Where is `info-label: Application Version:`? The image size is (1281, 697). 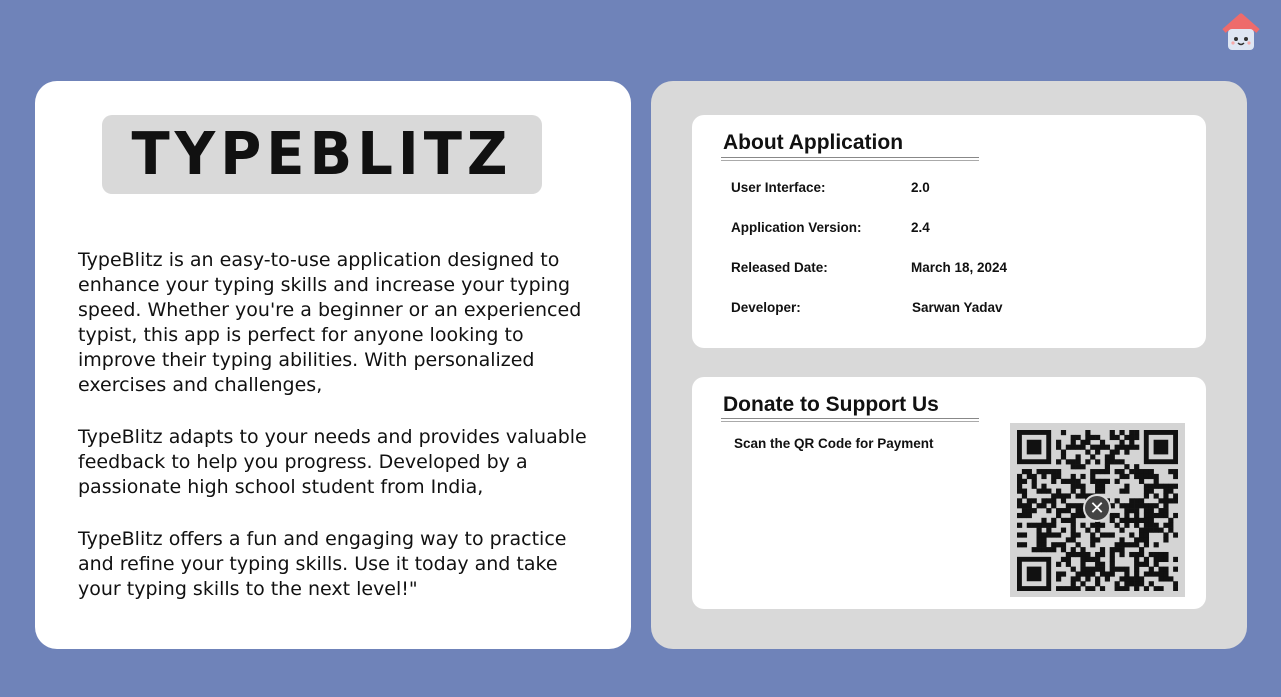 info-label: Application Version: is located at coordinates (796, 227).